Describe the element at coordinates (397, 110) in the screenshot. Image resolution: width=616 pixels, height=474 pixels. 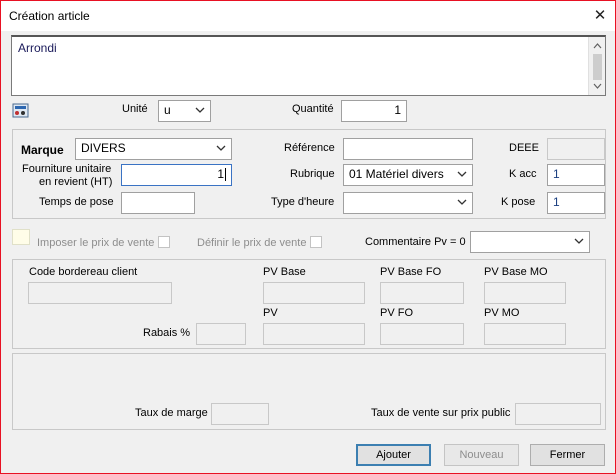
I see `quantity-value: 1` at that location.